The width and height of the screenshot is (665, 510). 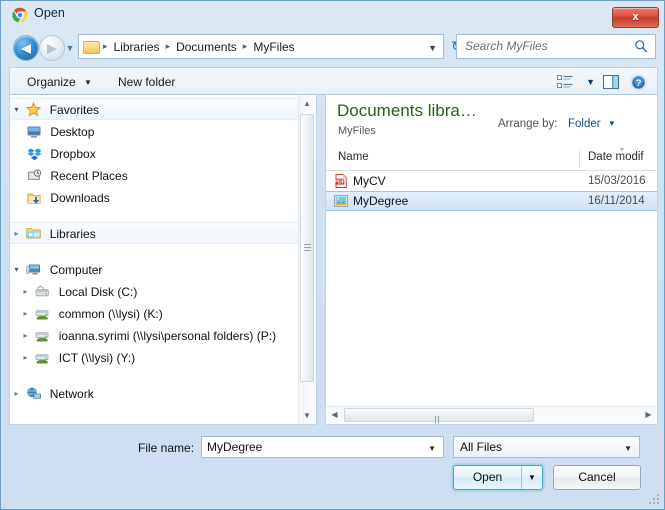 I want to click on column-divider, so click(x=579, y=158).